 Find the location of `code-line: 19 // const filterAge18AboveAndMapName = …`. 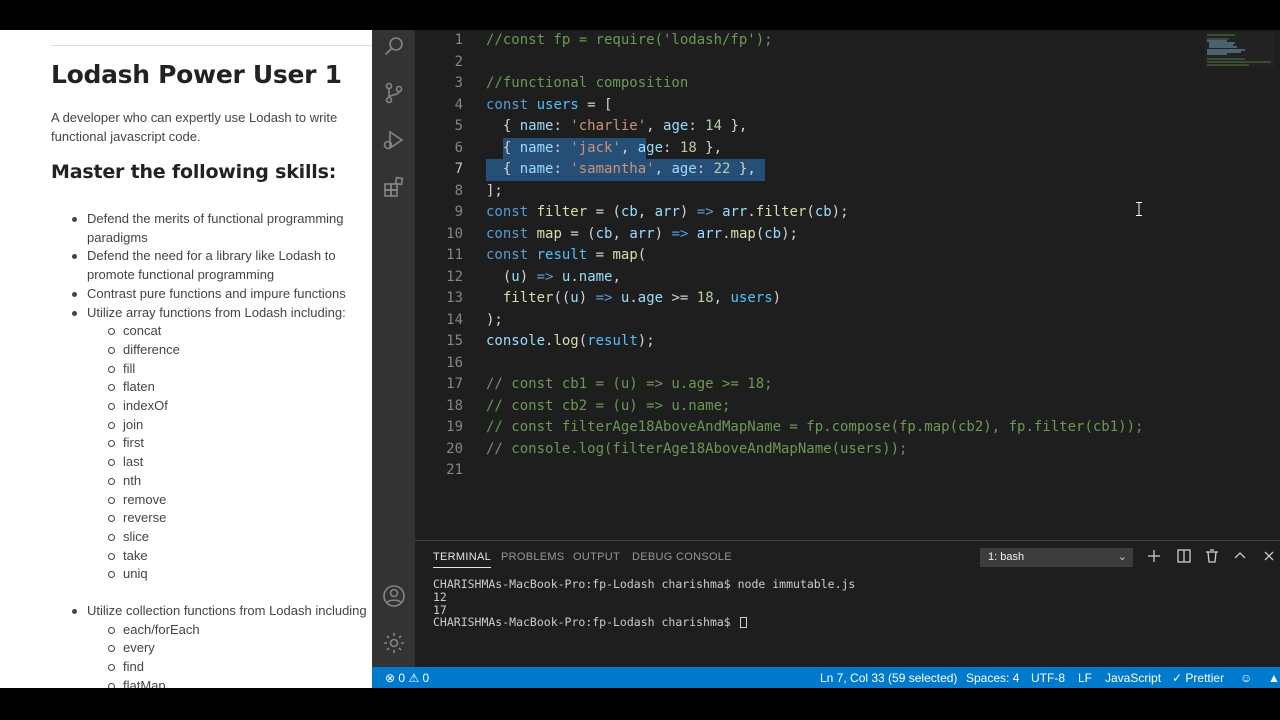

code-line: 19 // const filterAge18AboveAndMapName = … is located at coordinates (847, 428).